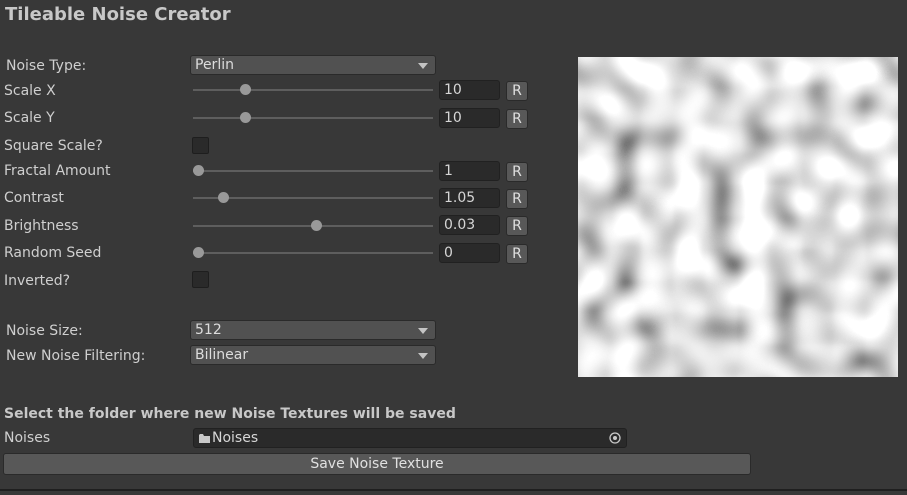 The height and width of the screenshot is (495, 907). Describe the element at coordinates (469, 171) in the screenshot. I see `fractal-amount-field: 1` at that location.